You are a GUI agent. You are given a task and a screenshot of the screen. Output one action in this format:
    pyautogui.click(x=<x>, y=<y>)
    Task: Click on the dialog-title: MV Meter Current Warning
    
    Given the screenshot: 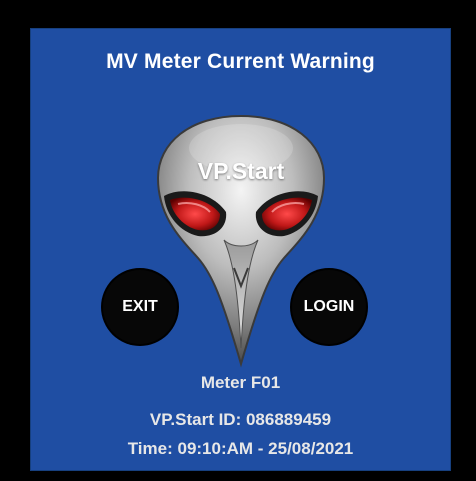 What is the action you would take?
    pyautogui.click(x=240, y=61)
    